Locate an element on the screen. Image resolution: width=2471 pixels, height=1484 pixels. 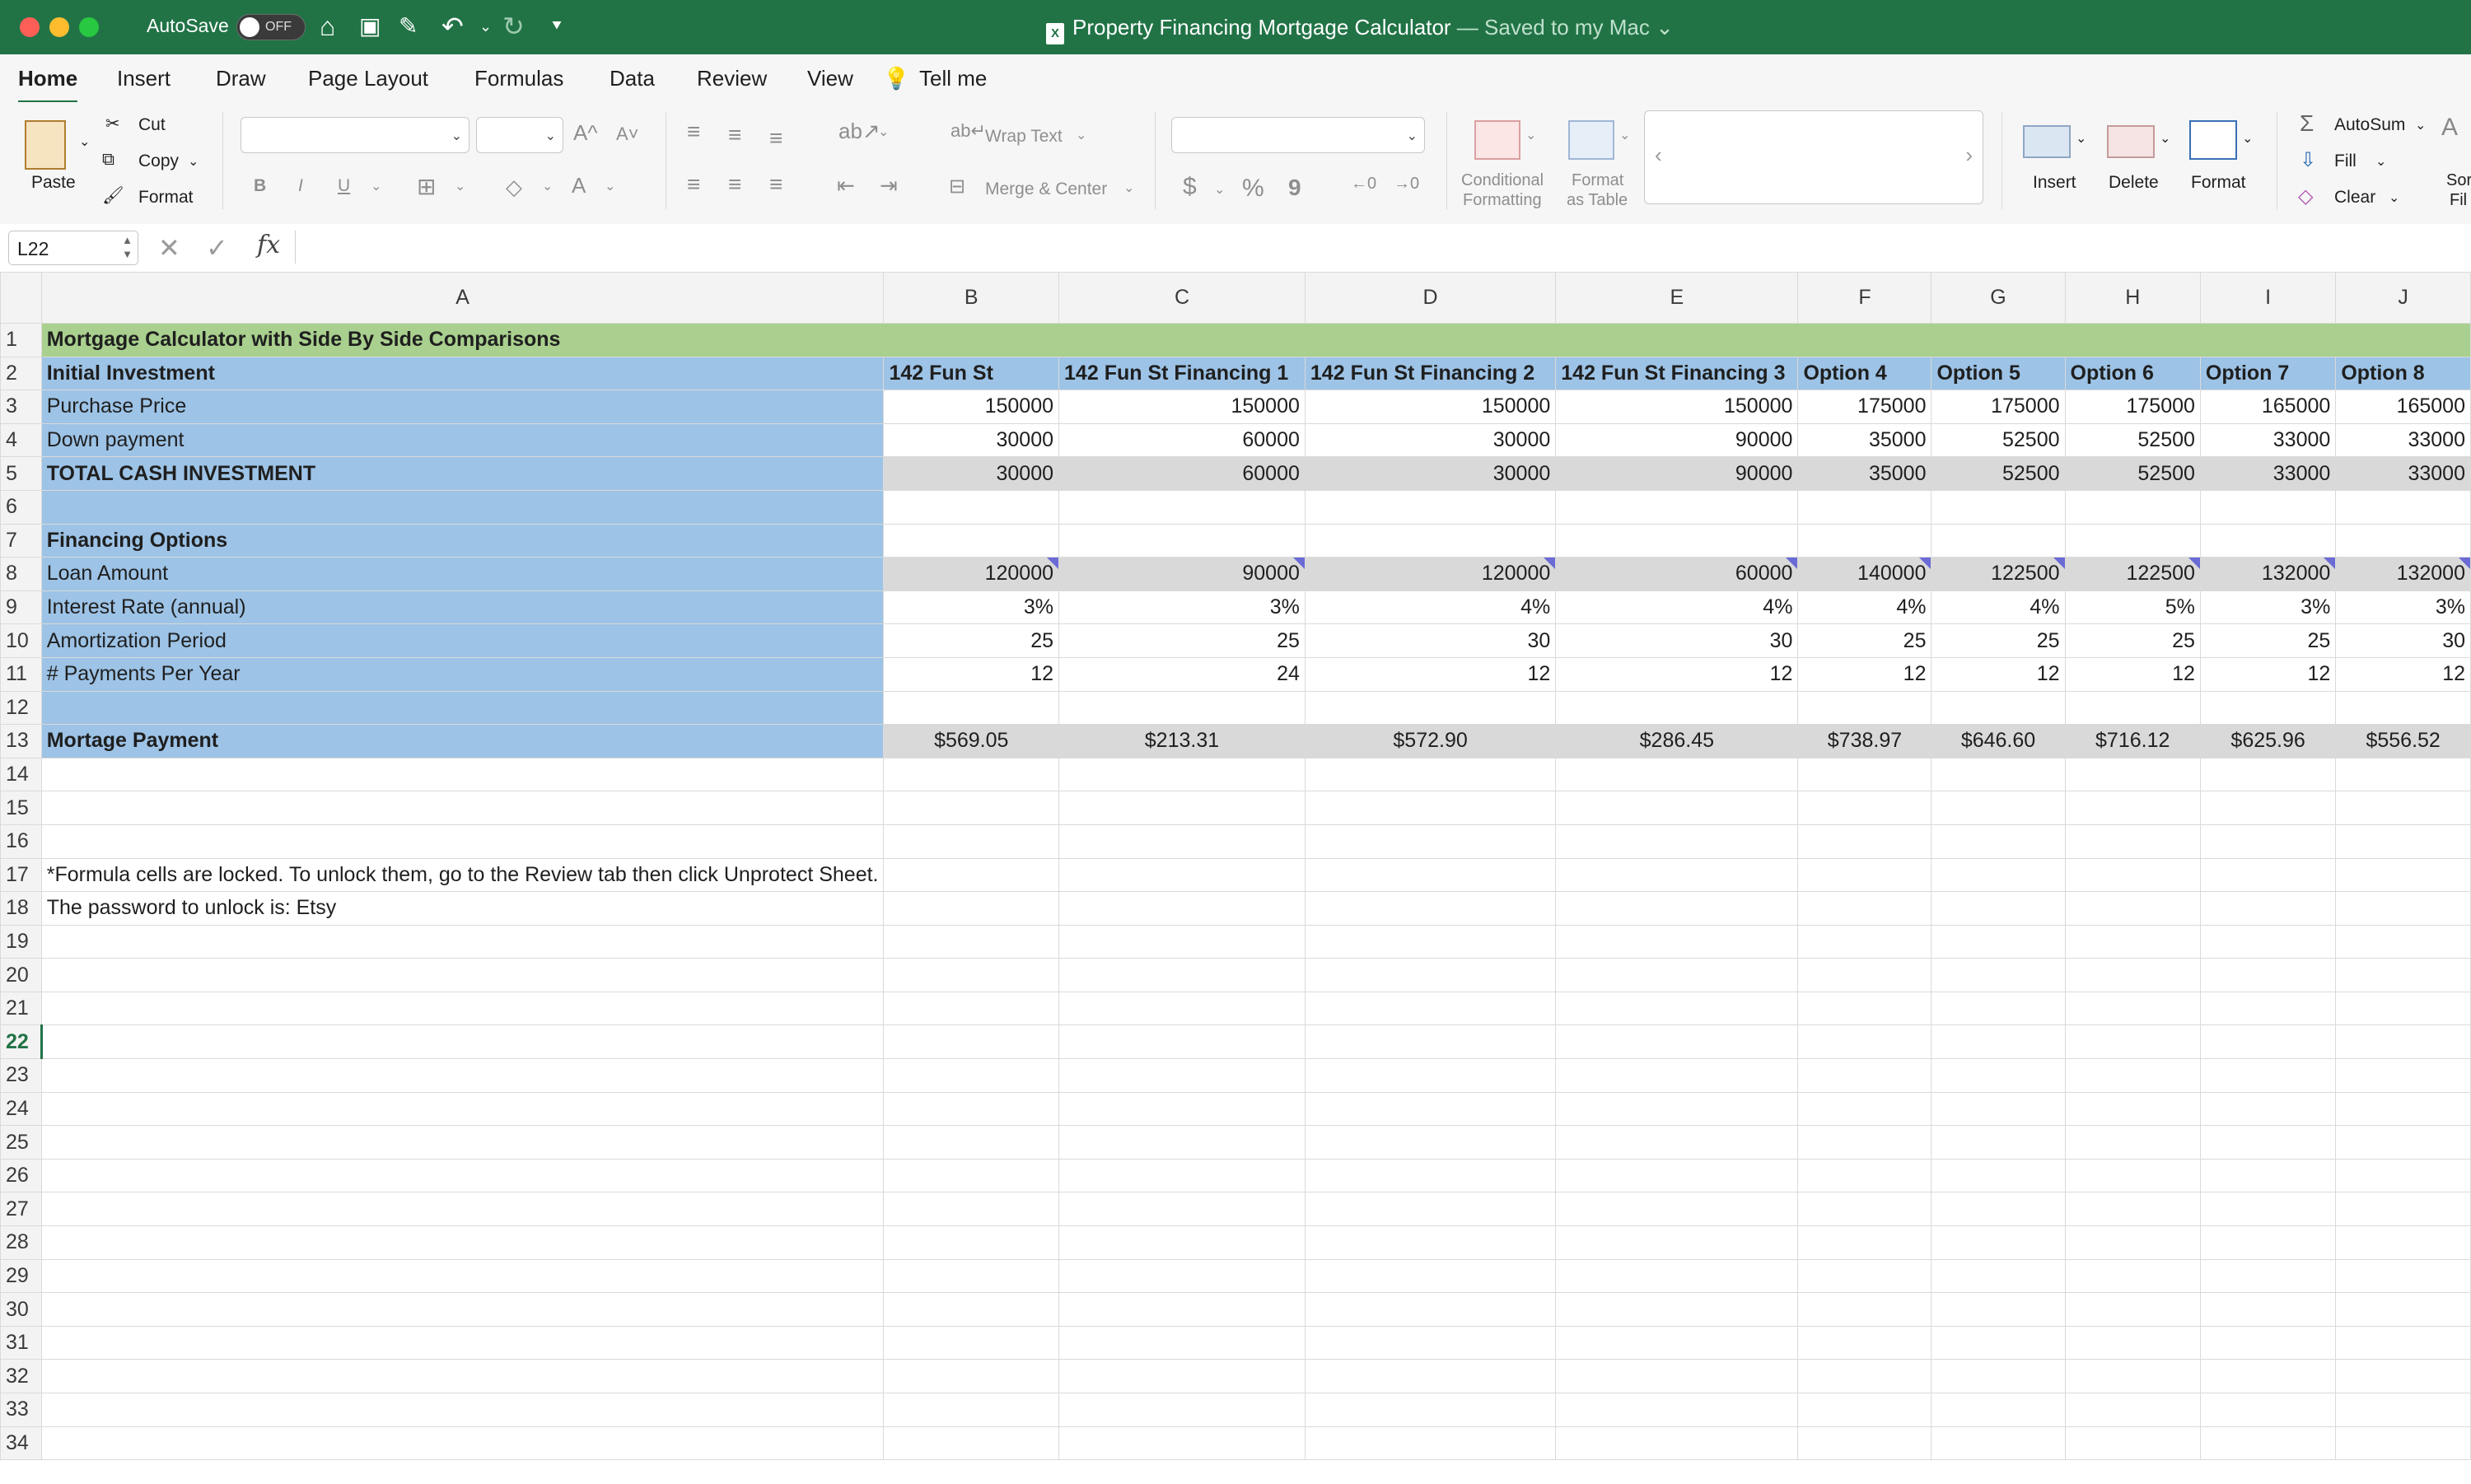
row-header: 30 is located at coordinates (21, 1309).